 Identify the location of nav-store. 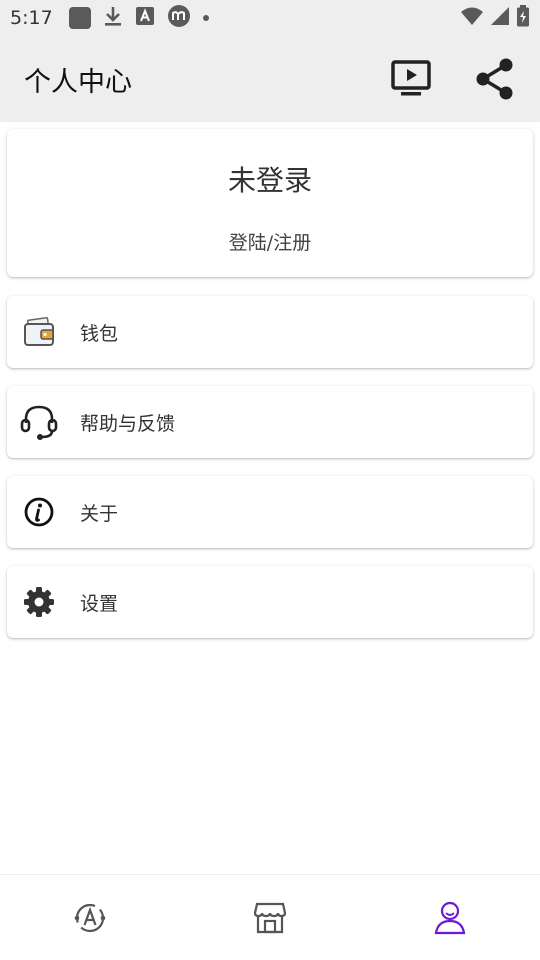
(270, 918).